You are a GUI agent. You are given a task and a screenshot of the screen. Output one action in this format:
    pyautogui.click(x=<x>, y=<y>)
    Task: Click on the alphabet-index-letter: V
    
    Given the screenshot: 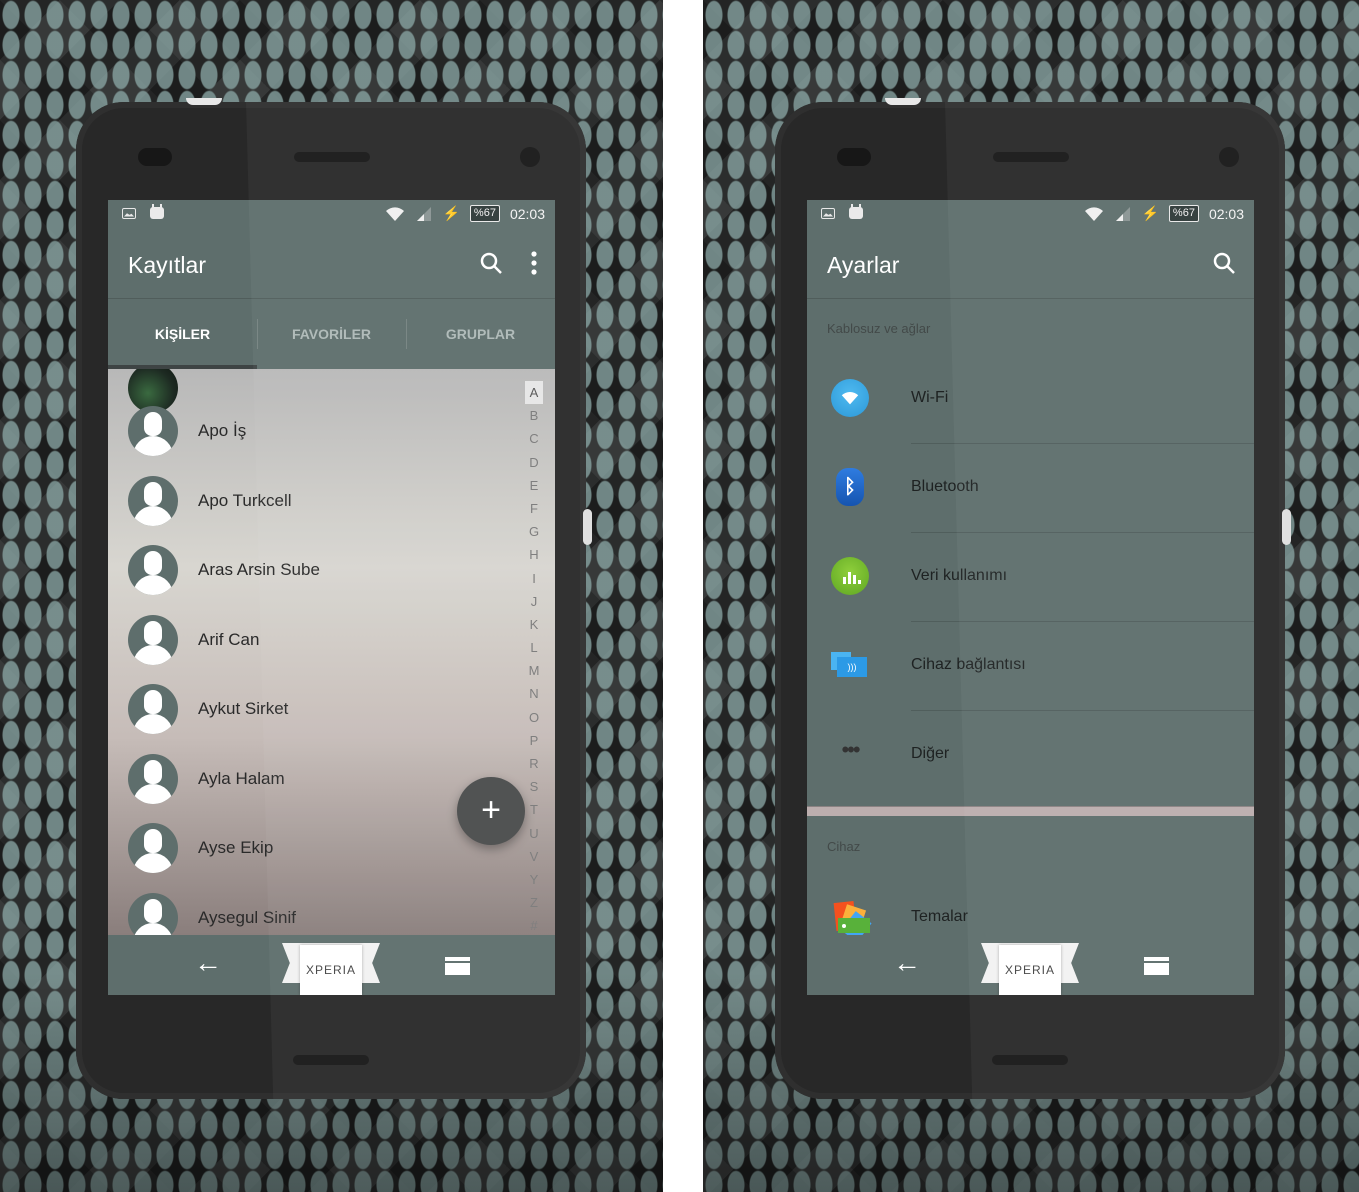 What is the action you would take?
    pyautogui.click(x=534, y=856)
    